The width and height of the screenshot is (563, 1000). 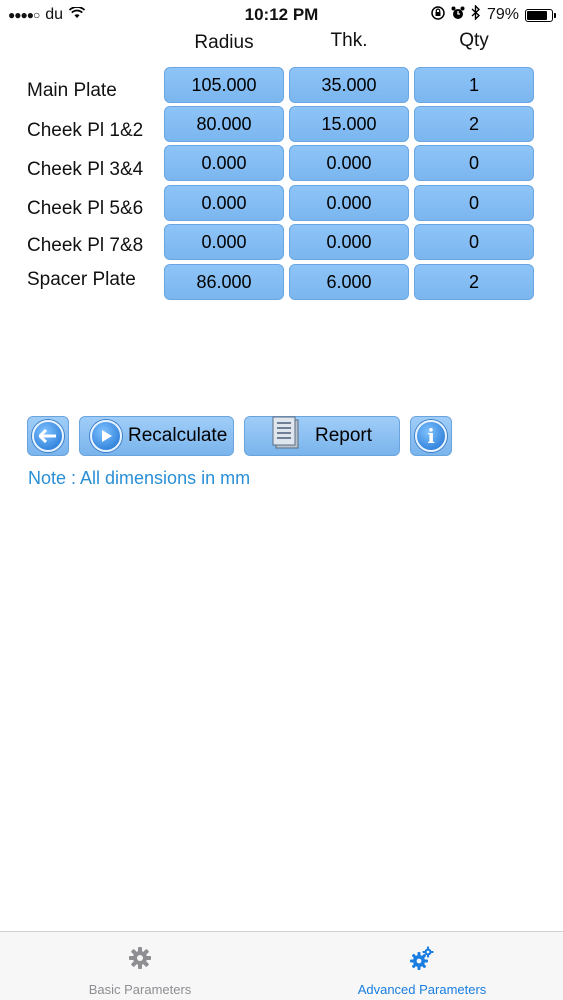 What do you see at coordinates (422, 989) in the screenshot?
I see `tab-advanced-parameters-label: Advanced Parameters` at bounding box center [422, 989].